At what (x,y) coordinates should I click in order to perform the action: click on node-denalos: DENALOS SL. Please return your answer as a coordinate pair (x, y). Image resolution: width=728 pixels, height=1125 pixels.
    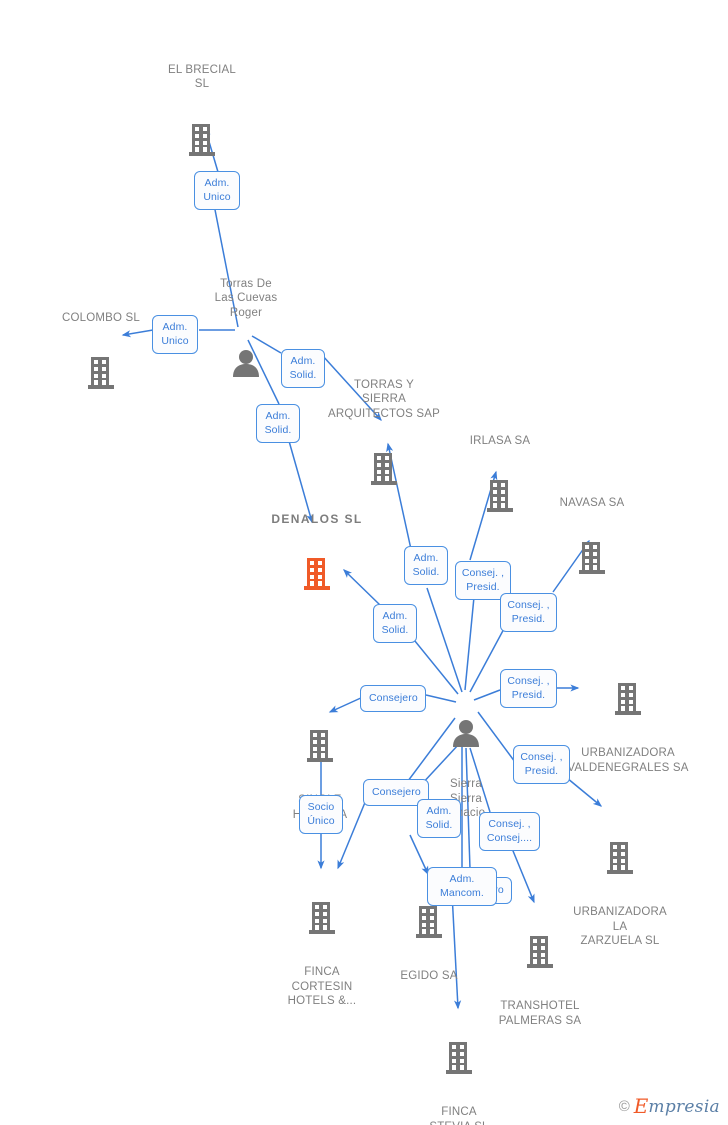
    Looking at the image, I should click on (317, 558).